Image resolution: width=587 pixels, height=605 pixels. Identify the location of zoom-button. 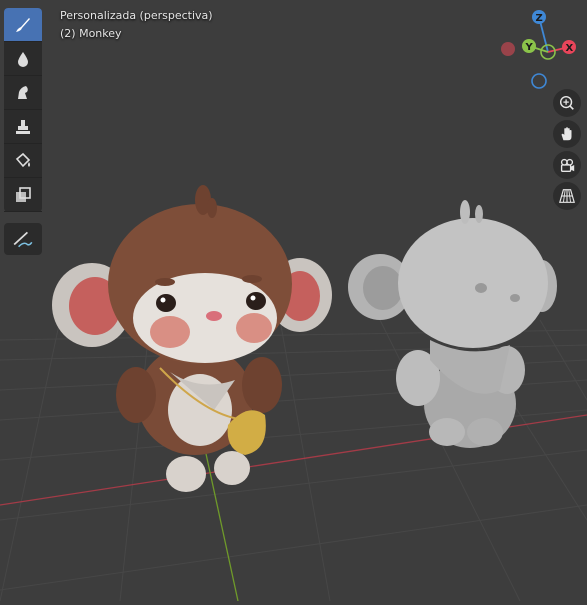
(567, 103).